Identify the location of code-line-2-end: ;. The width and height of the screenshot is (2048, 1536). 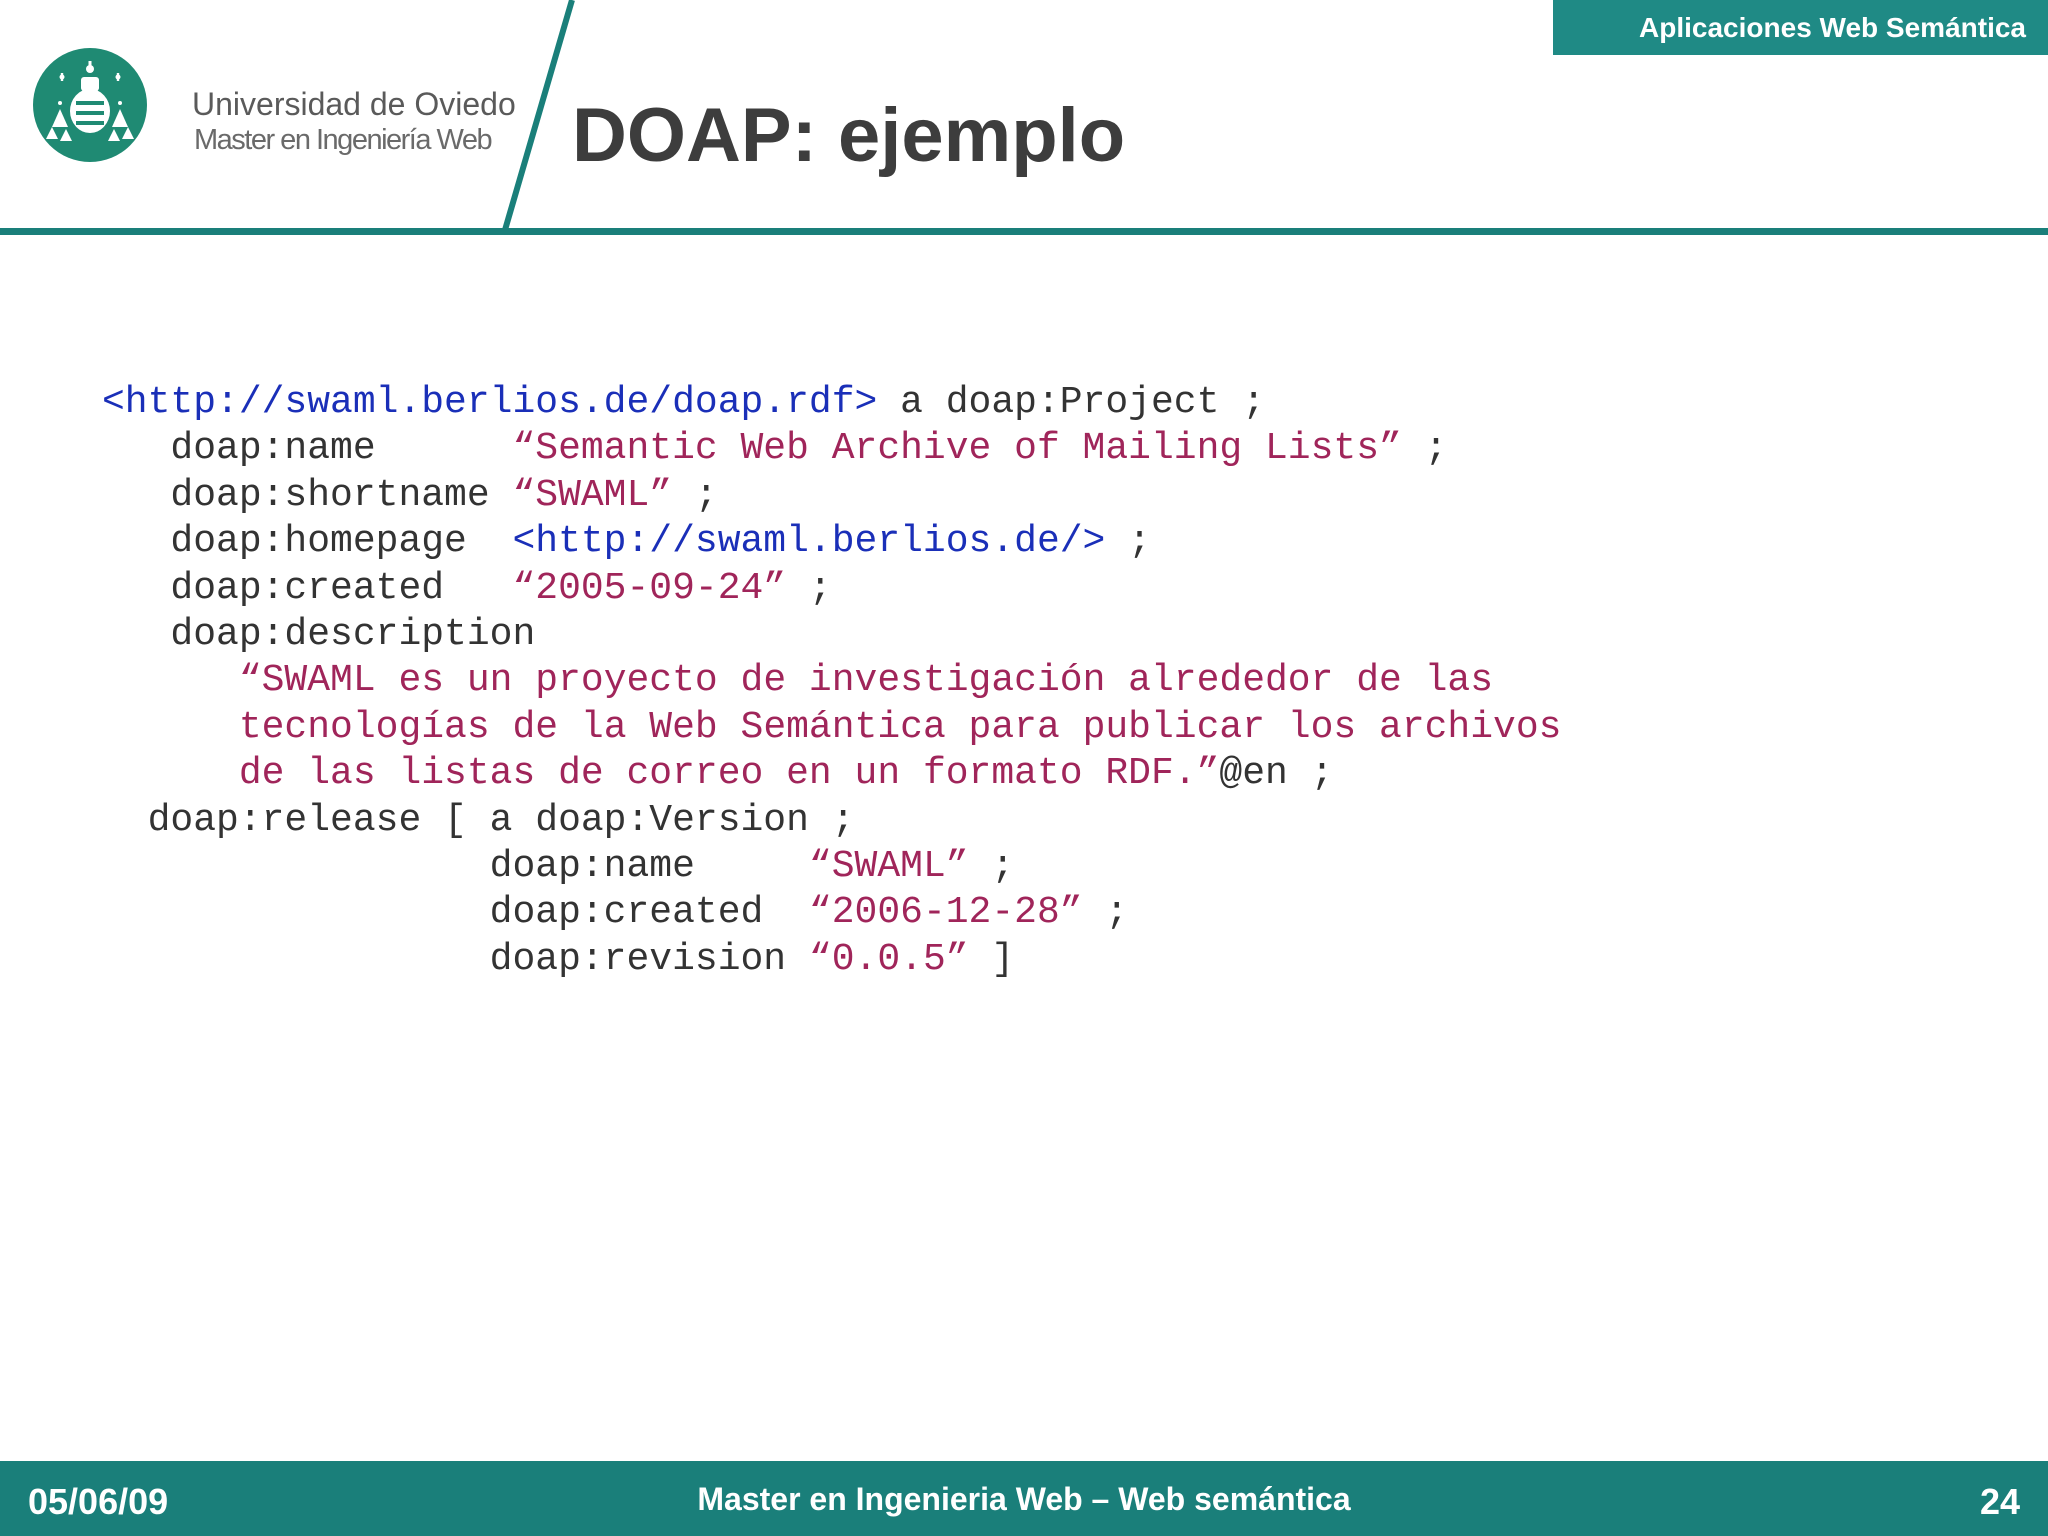
(1424, 449).